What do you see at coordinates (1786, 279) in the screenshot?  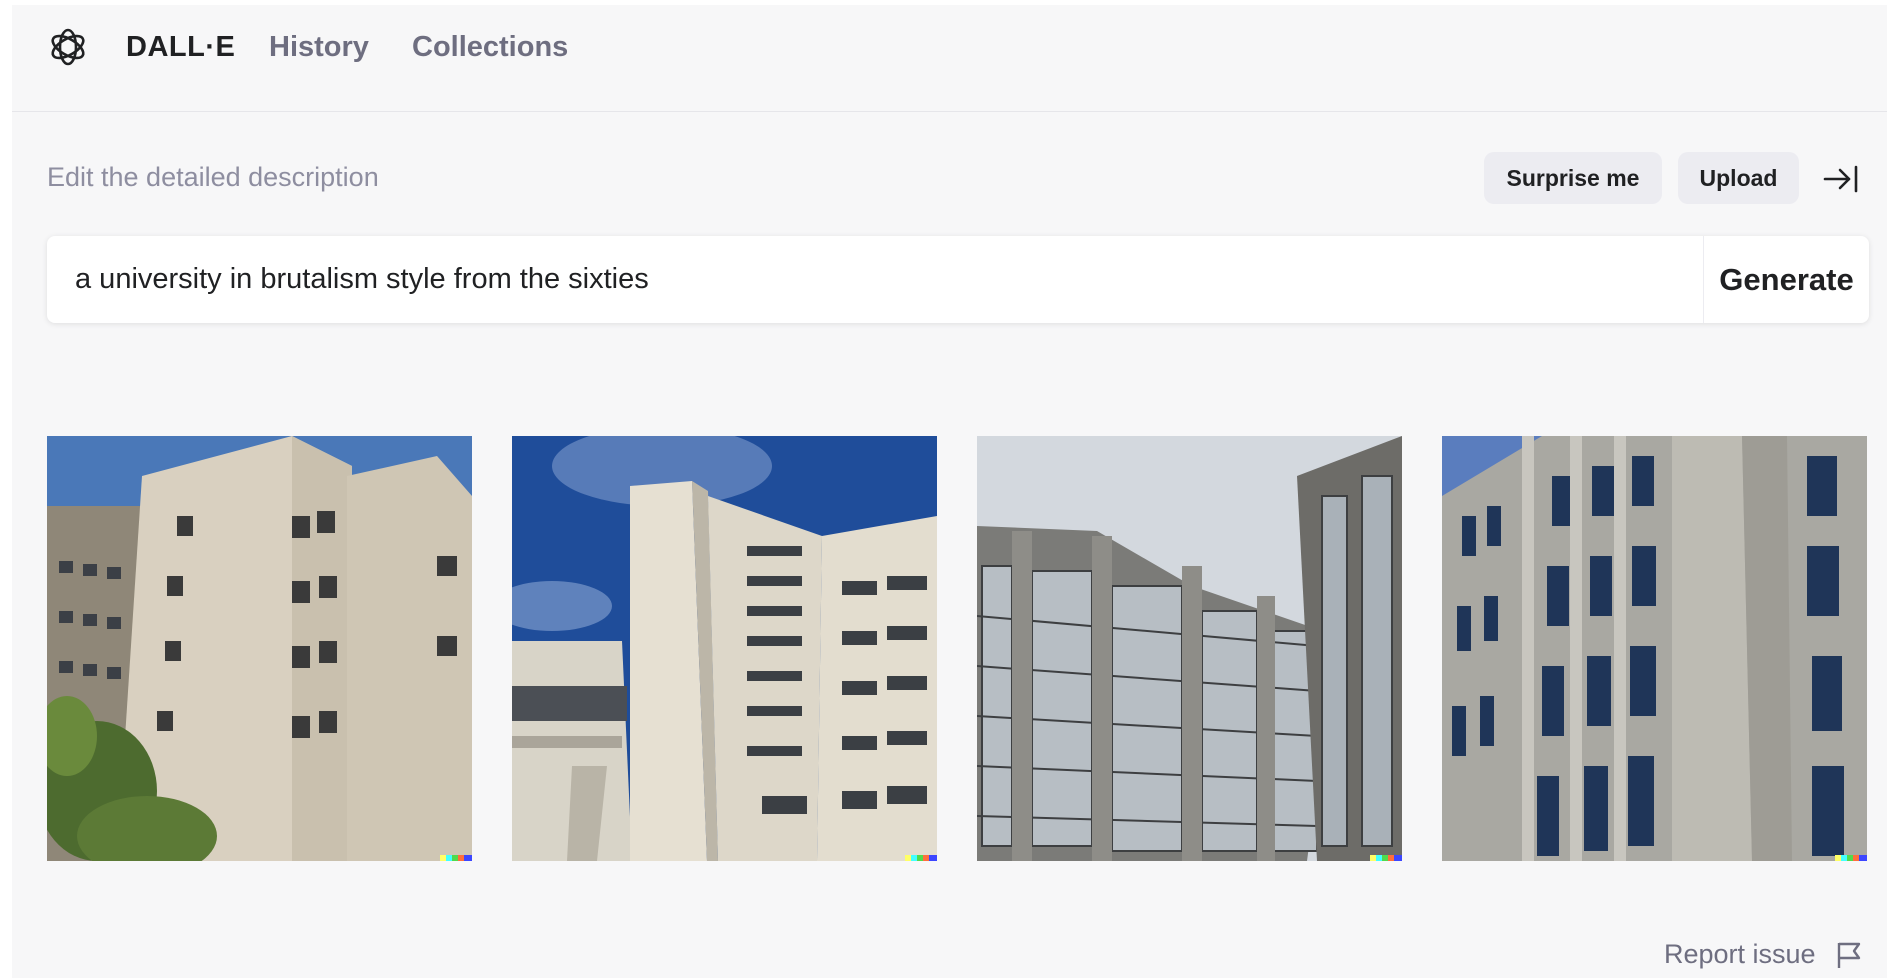 I see `generate-button: Generate` at bounding box center [1786, 279].